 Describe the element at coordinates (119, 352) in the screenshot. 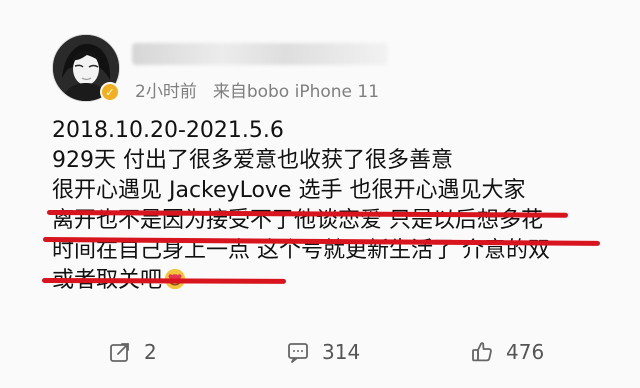

I see `share-icon` at that location.